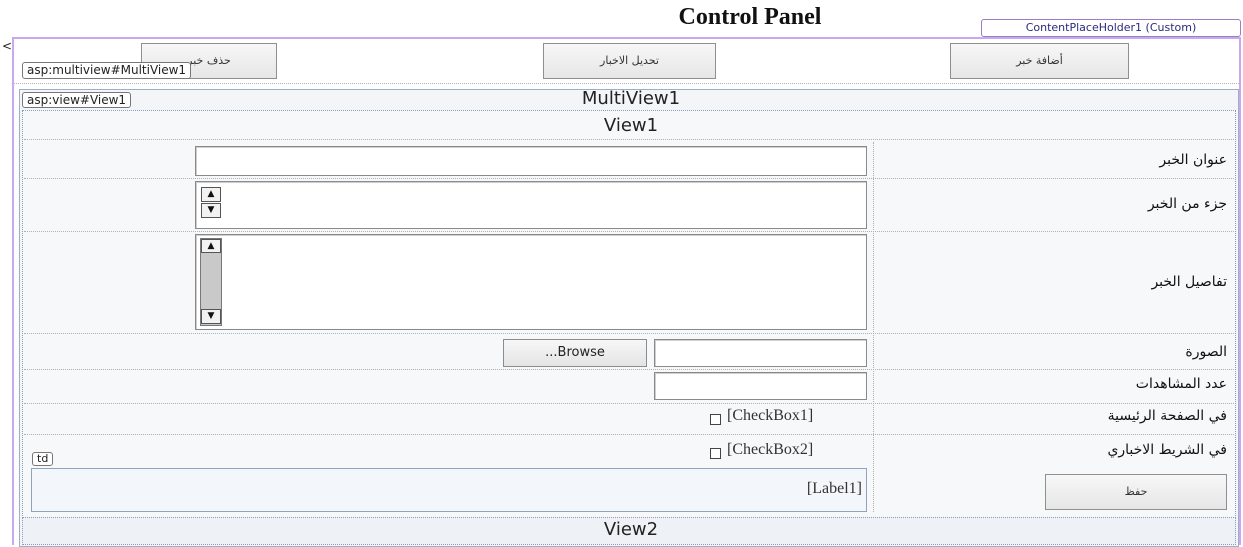  Describe the element at coordinates (531, 205) in the screenshot. I see `news-excerpt-textarea` at that location.